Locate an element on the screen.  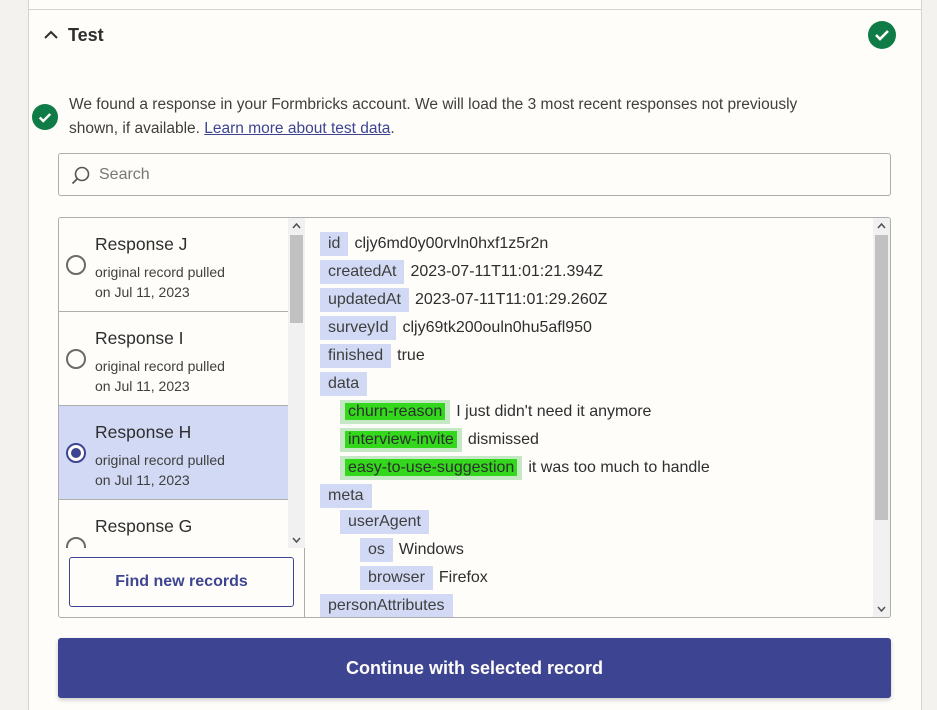
message-end: . is located at coordinates (392, 128).